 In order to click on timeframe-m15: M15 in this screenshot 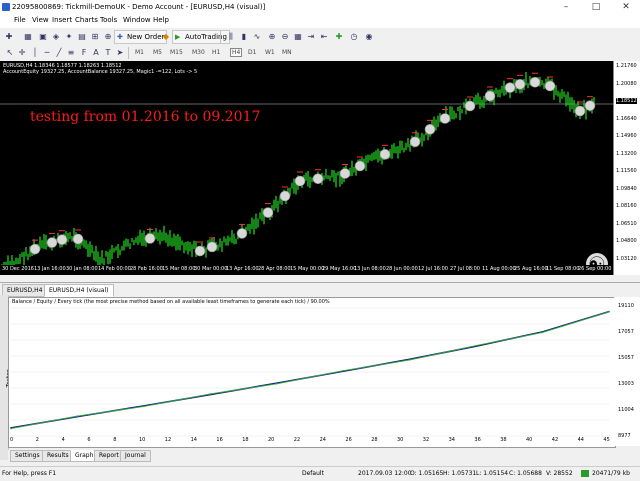, I will do `click(176, 52)`.